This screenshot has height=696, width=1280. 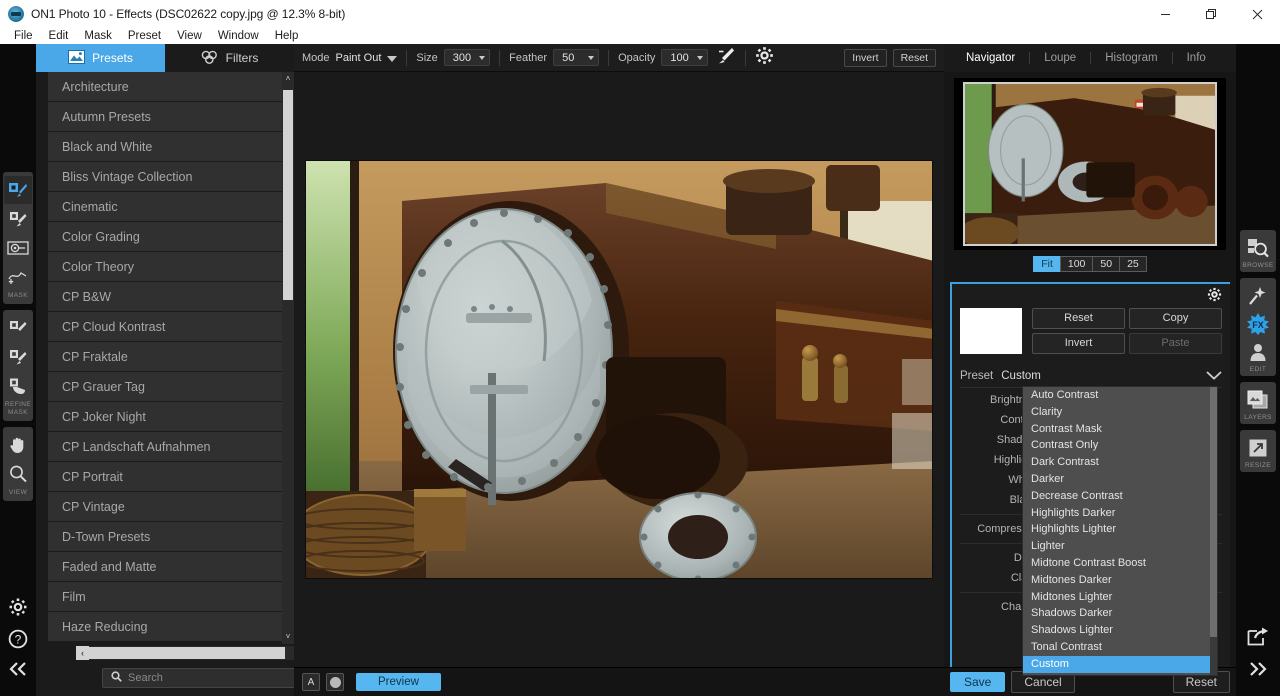 I want to click on preset-list-item: CP Grauer Tag, so click(x=165, y=387).